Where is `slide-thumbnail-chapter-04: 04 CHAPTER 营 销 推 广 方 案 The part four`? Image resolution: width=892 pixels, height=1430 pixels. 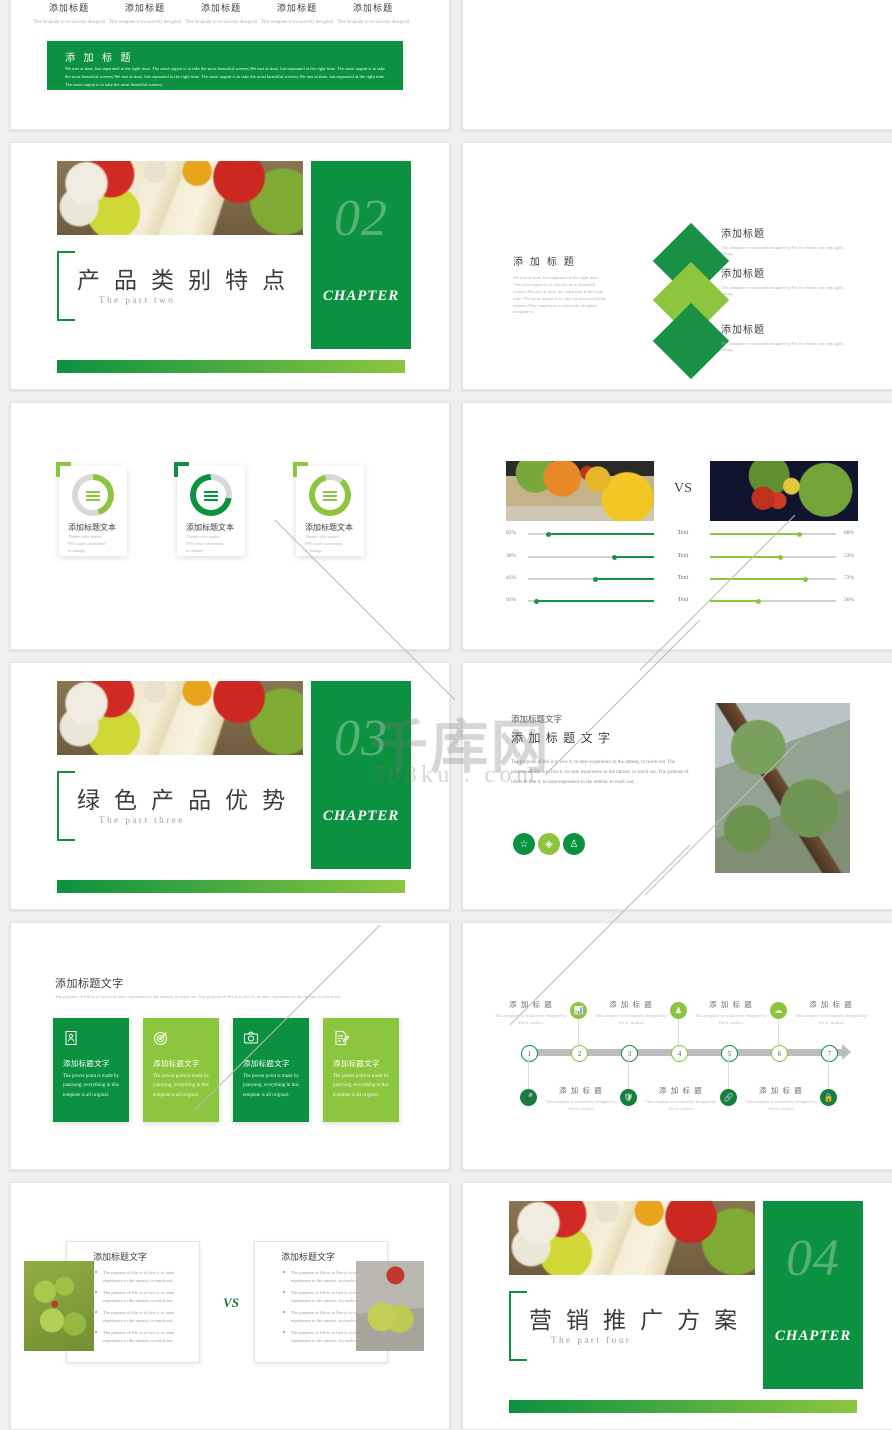
slide-thumbnail-chapter-04: 04 CHAPTER 营 销 推 广 方 案 The part four is located at coordinates (677, 1306).